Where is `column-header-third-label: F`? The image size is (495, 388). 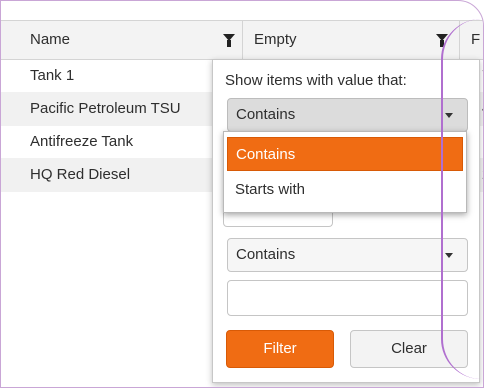 column-header-third-label: F is located at coordinates (476, 39).